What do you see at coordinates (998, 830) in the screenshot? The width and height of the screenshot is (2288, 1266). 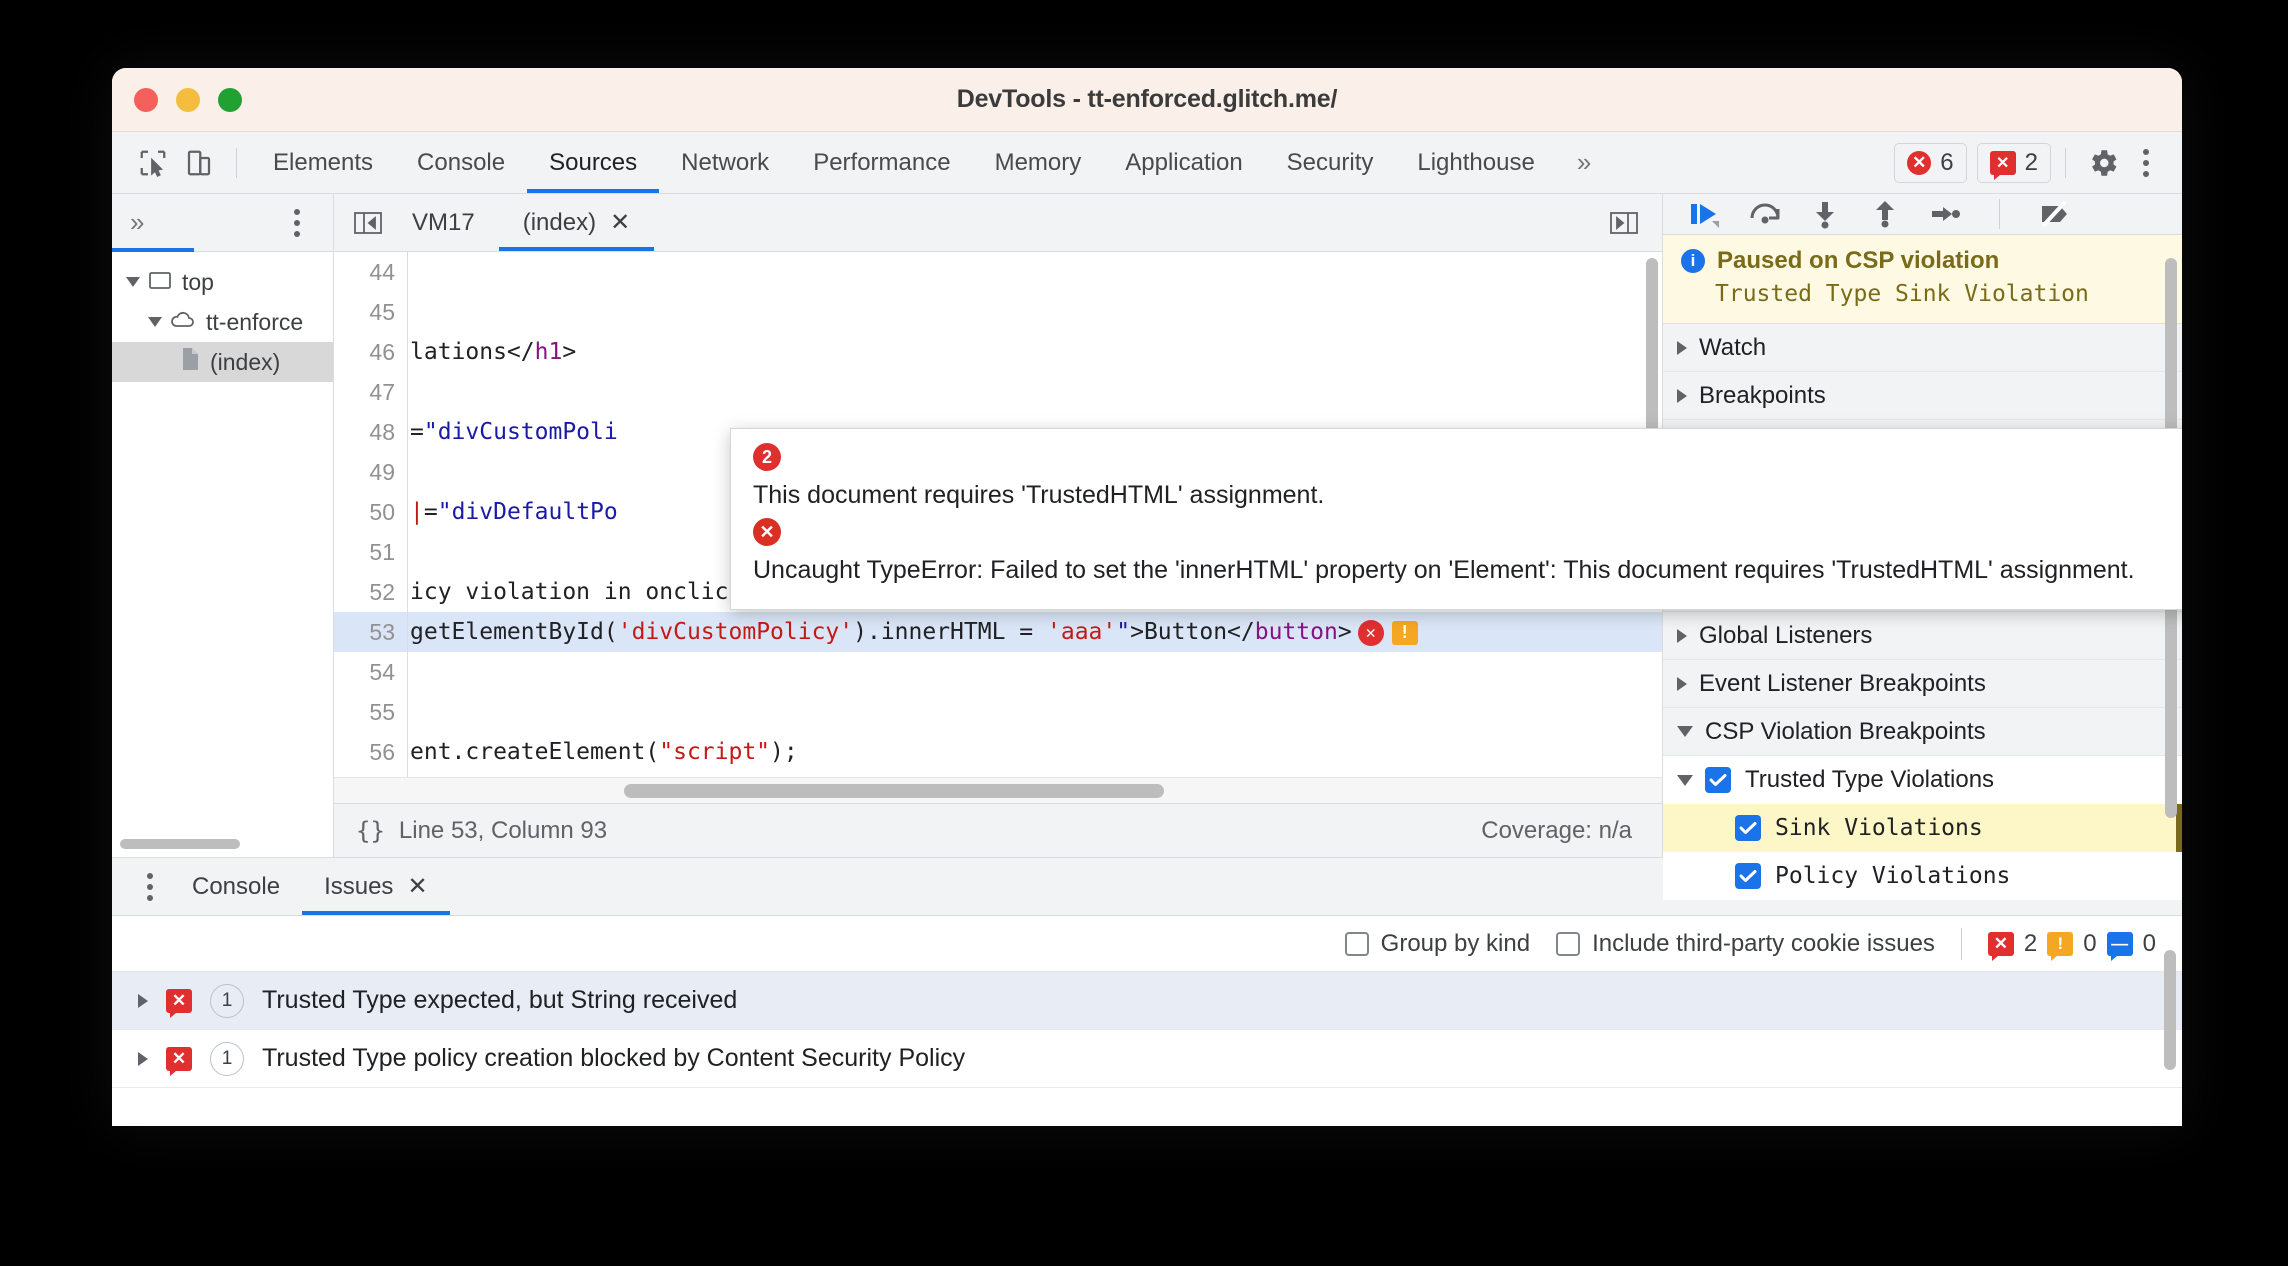 I see `editor-status-bar: {} Line 53, Column 93 Coverage: n/a` at bounding box center [998, 830].